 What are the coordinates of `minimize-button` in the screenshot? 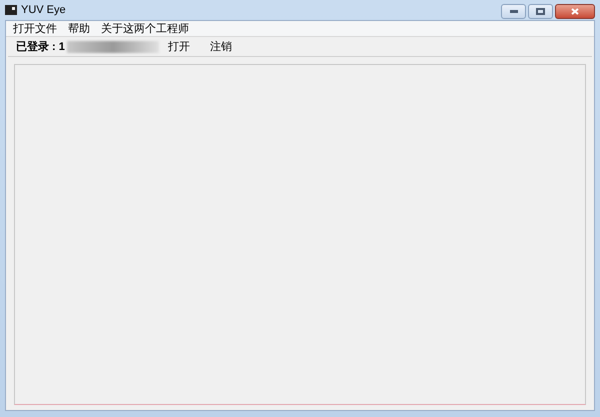 It's located at (513, 11).